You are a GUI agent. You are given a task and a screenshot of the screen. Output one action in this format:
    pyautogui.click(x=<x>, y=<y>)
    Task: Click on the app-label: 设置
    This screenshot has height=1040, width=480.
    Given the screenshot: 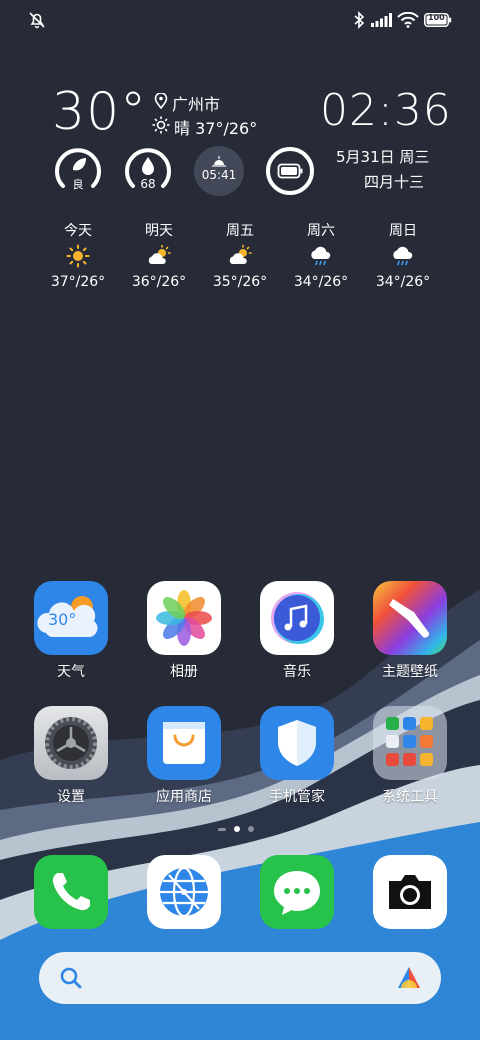 What is the action you would take?
    pyautogui.click(x=71, y=797)
    